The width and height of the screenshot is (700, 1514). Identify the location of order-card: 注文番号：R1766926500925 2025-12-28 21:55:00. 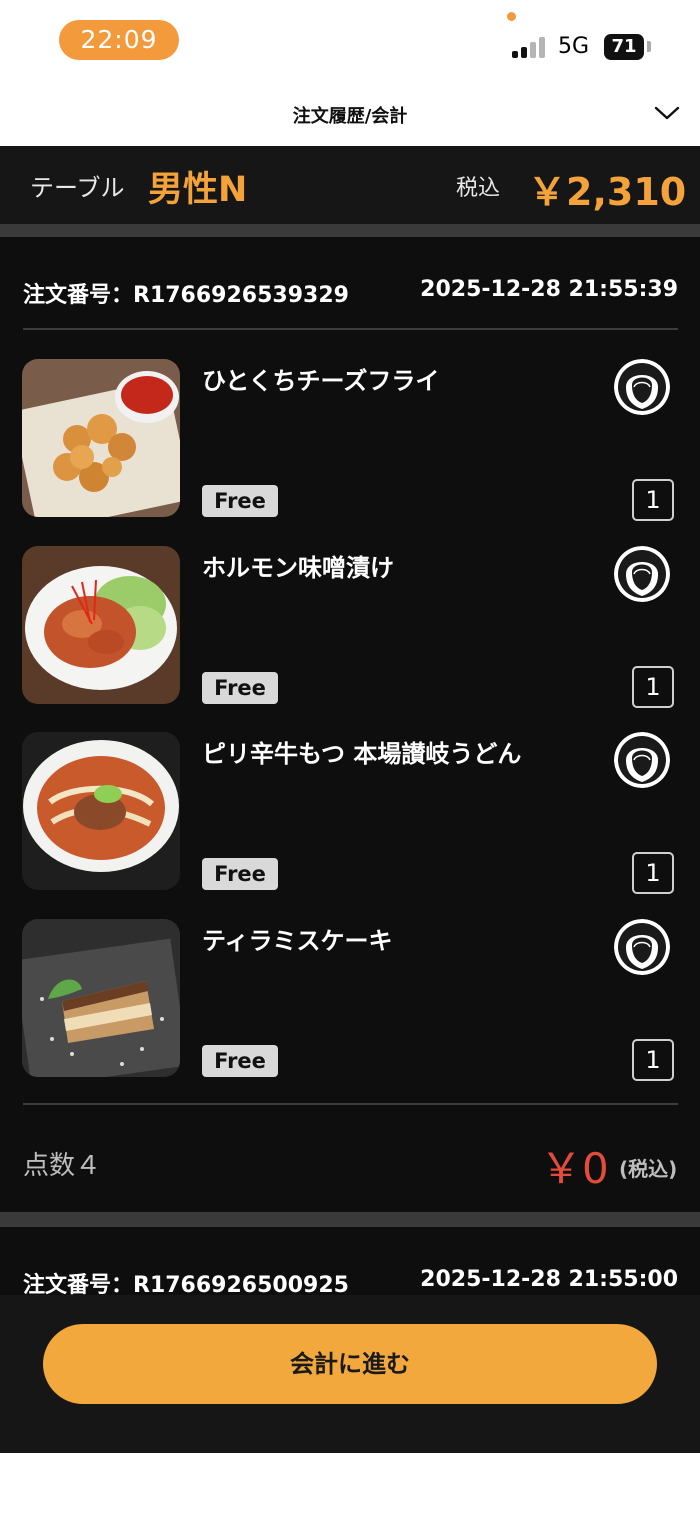
(350, 1261).